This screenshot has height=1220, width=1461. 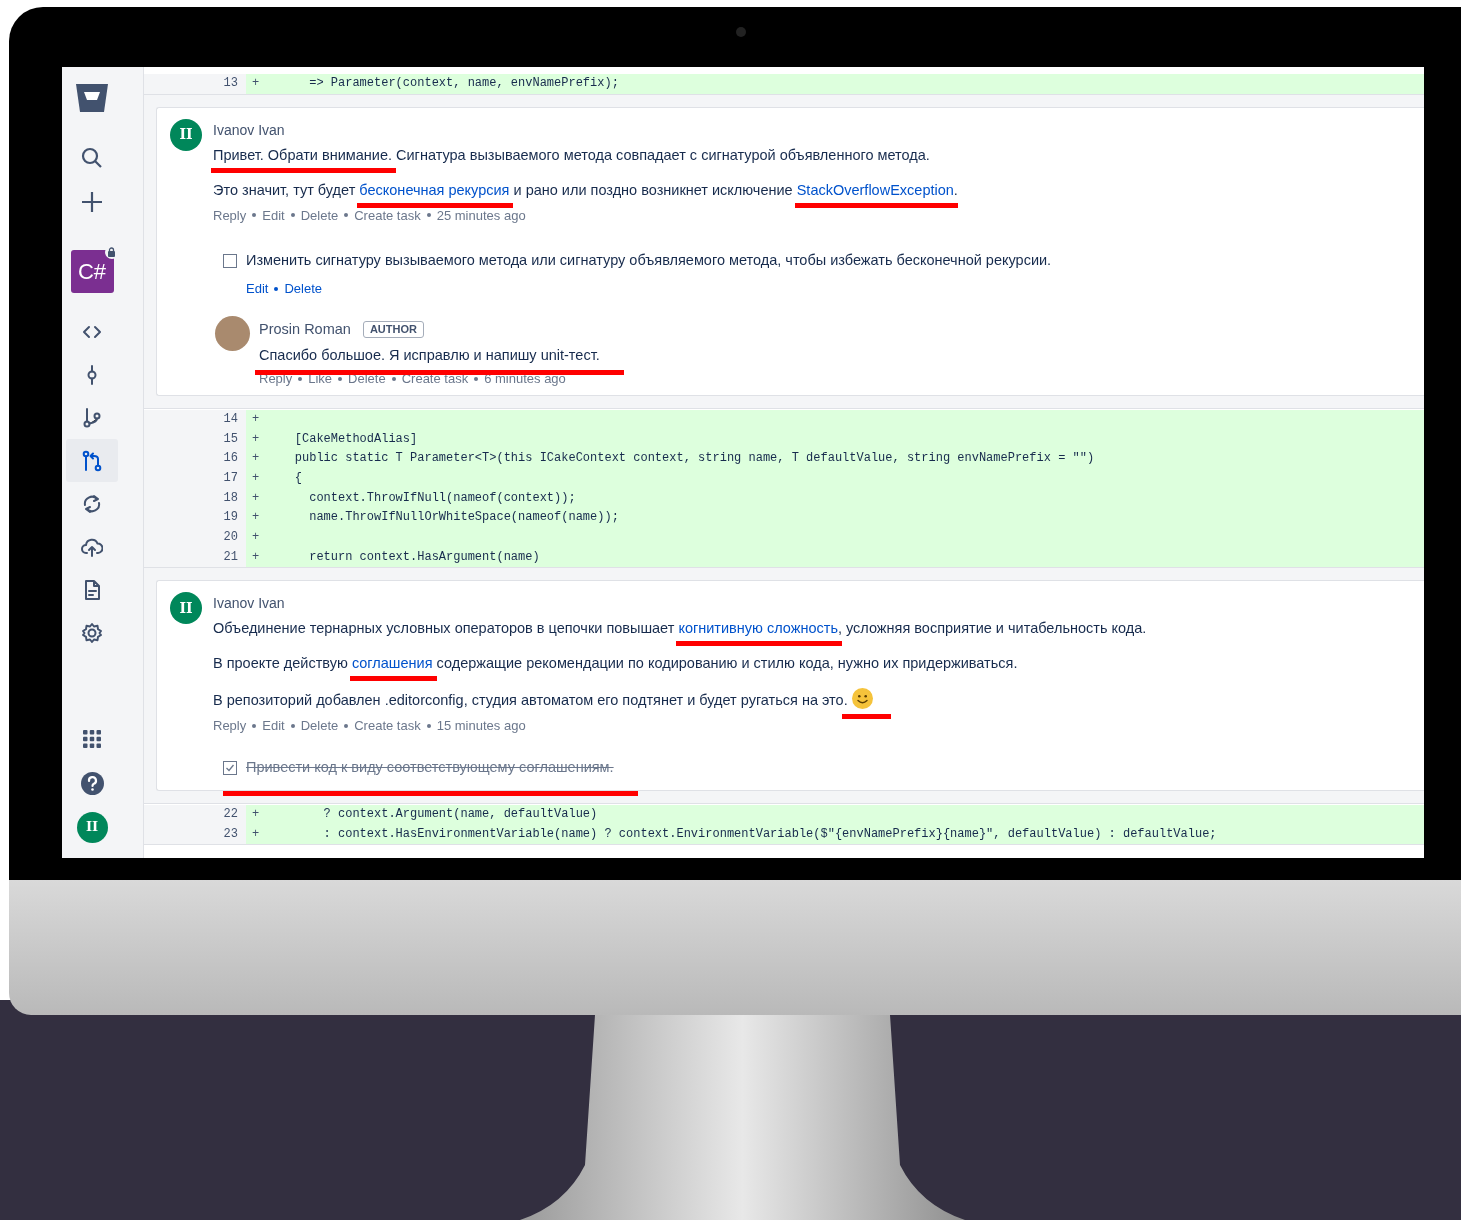 I want to click on comment-text: Спасибо большое. Я исправлю и напишу unit-тест., so click(x=429, y=356).